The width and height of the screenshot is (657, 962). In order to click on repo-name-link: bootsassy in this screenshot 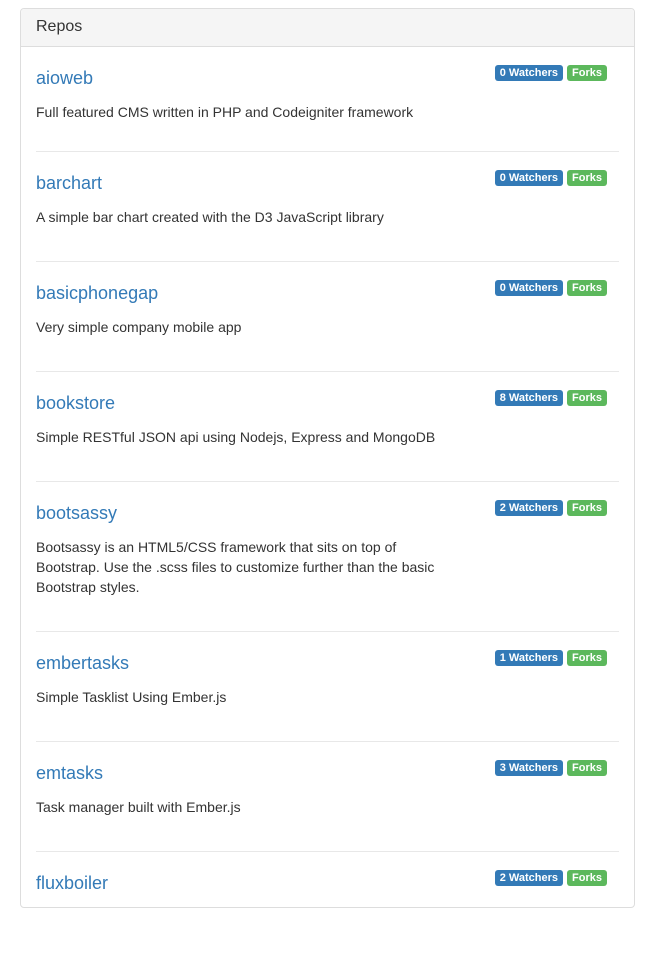, I will do `click(76, 513)`.